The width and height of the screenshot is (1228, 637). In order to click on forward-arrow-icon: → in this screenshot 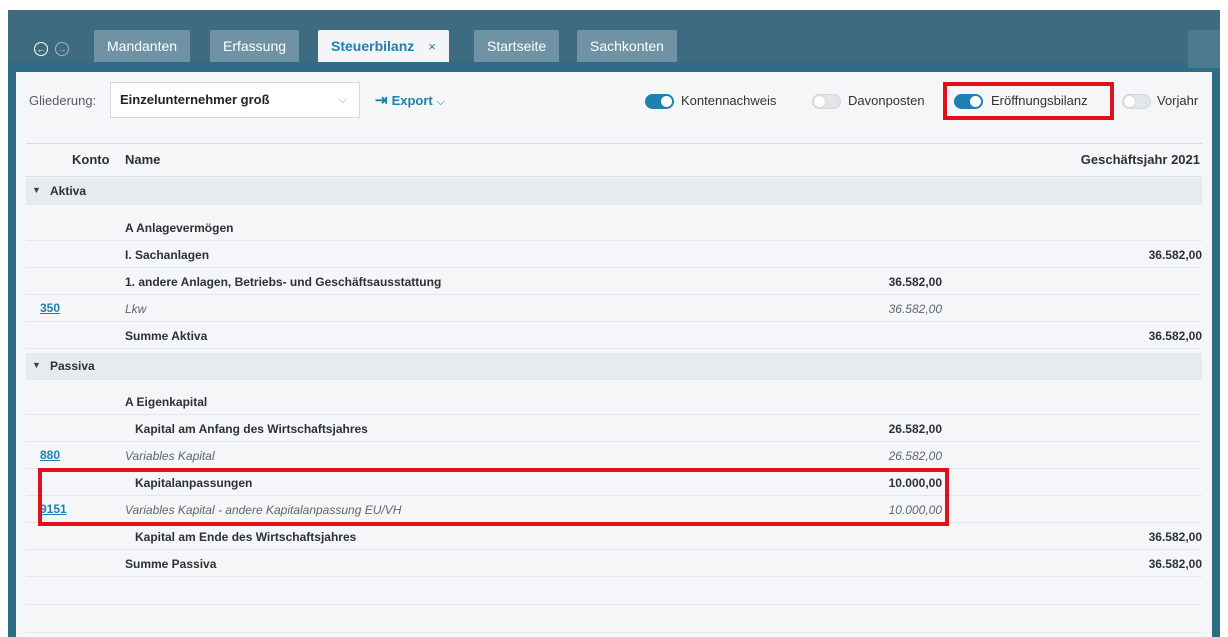, I will do `click(62, 49)`.